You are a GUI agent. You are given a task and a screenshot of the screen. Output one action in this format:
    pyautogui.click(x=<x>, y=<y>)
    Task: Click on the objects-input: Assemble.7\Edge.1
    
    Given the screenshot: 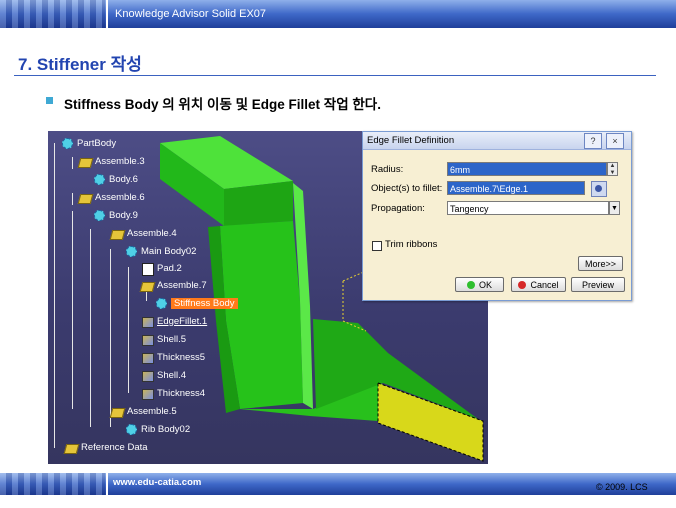 What is the action you would take?
    pyautogui.click(x=516, y=188)
    